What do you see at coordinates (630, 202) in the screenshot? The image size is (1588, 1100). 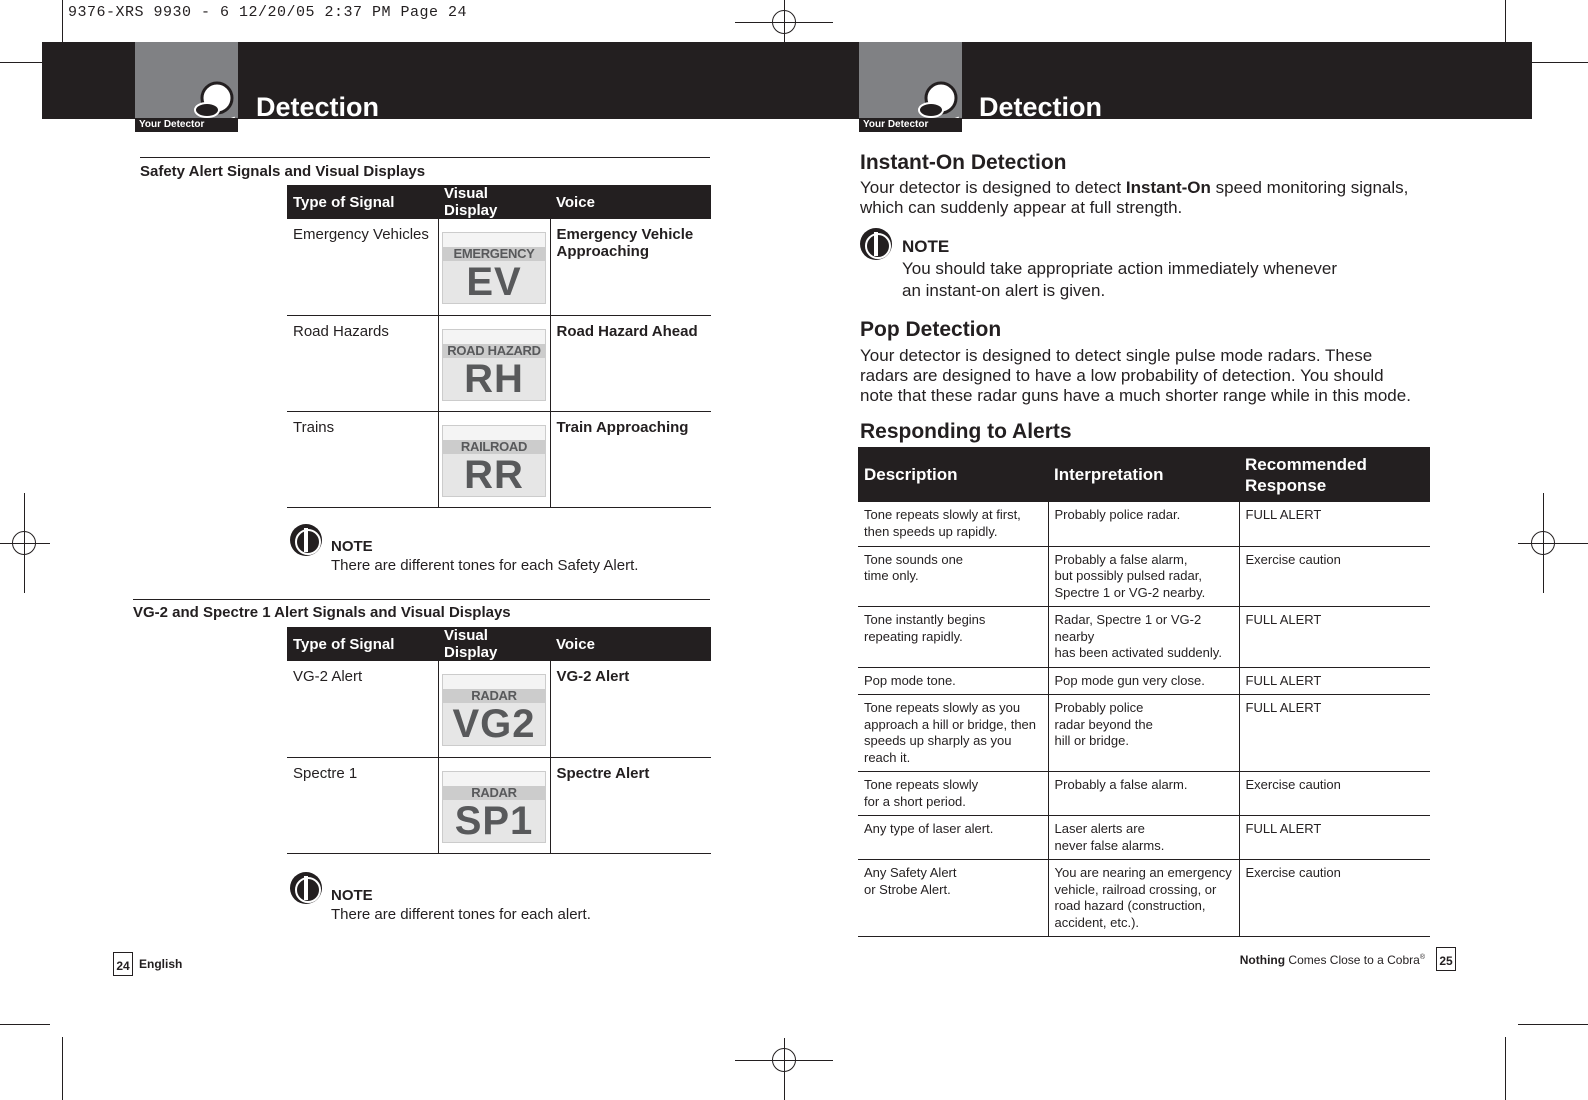 I see `col-header: Voice` at bounding box center [630, 202].